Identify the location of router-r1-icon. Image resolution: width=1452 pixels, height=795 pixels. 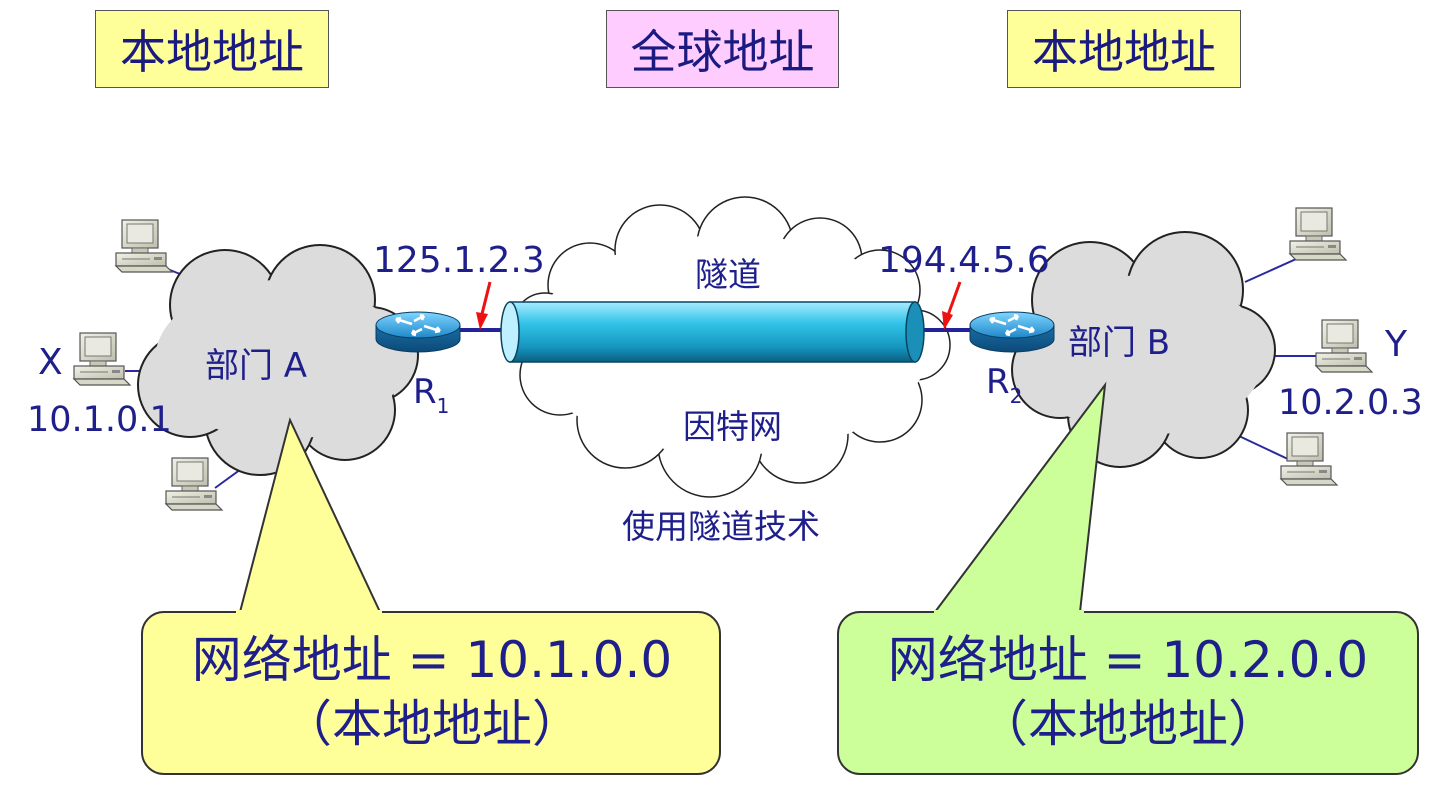
(418, 332).